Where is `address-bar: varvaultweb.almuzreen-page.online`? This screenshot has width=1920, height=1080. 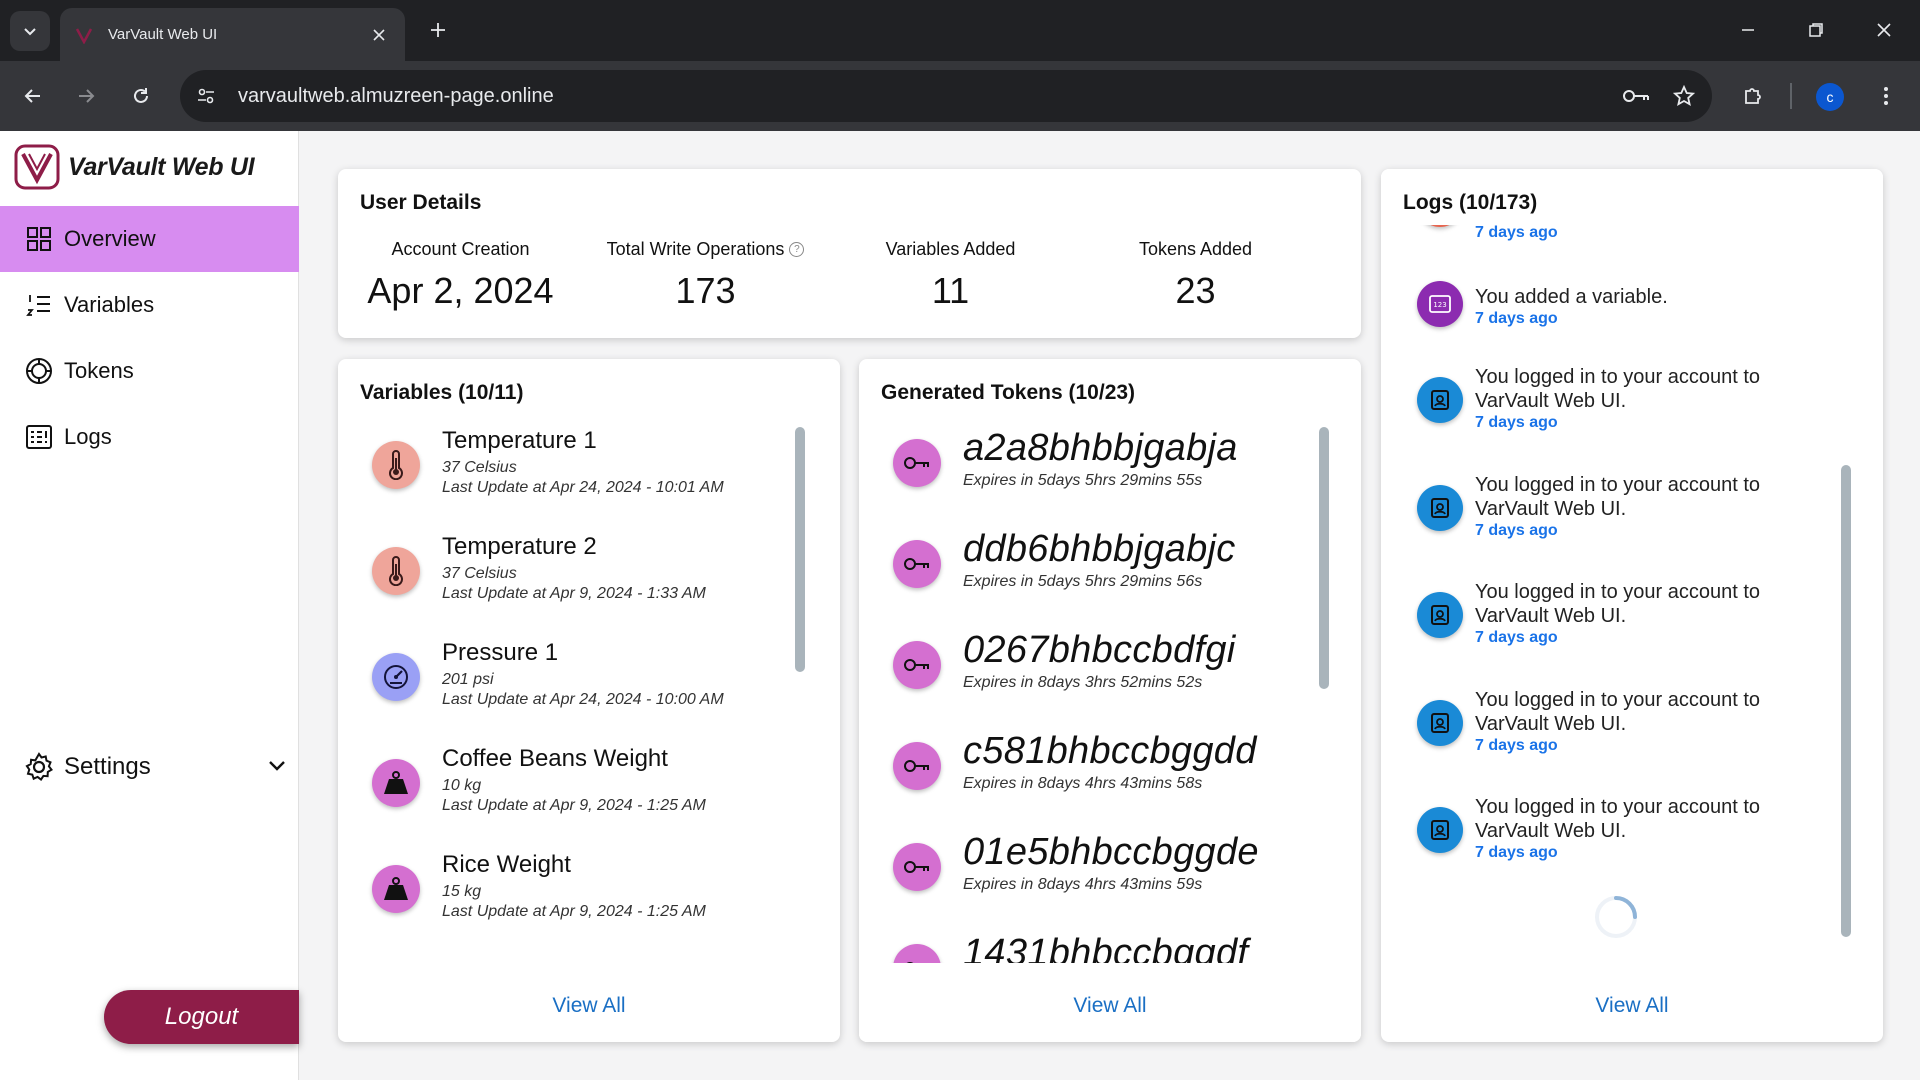
address-bar: varvaultweb.almuzreen-page.online is located at coordinates (946, 96).